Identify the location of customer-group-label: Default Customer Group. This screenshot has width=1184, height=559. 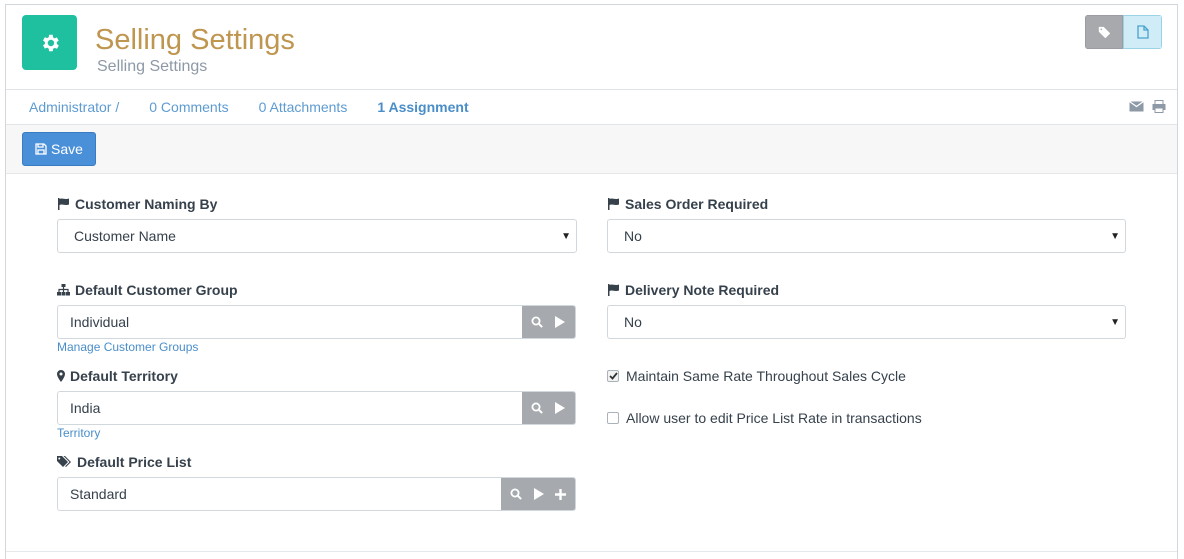
(147, 290).